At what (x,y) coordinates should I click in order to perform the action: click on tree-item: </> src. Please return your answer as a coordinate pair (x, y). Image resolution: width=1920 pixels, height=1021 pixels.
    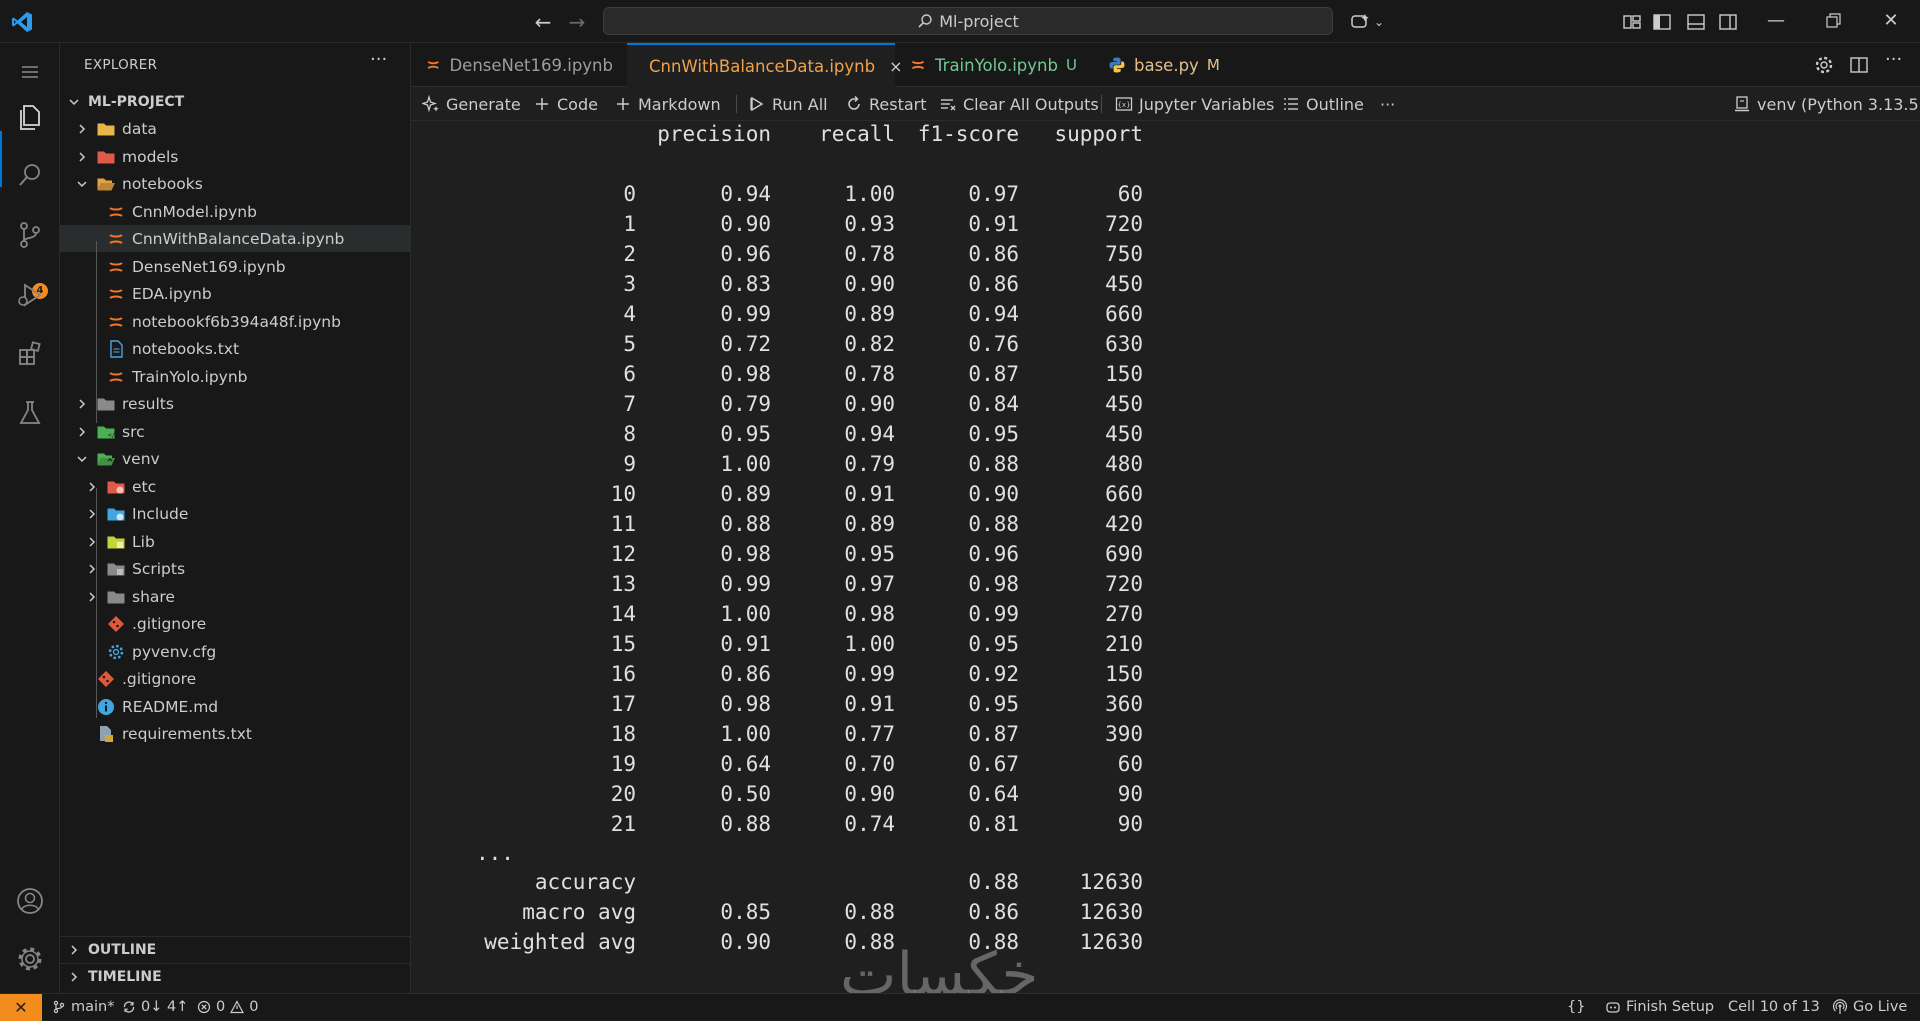
    Looking at the image, I should click on (235, 431).